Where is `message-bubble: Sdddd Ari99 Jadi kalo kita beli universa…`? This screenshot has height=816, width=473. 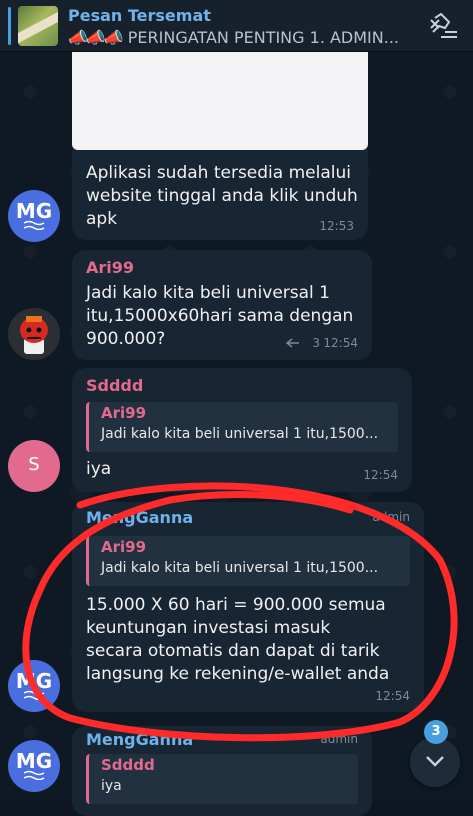 message-bubble: Sdddd Ari99 Jadi kalo kita beli universa… is located at coordinates (242, 430).